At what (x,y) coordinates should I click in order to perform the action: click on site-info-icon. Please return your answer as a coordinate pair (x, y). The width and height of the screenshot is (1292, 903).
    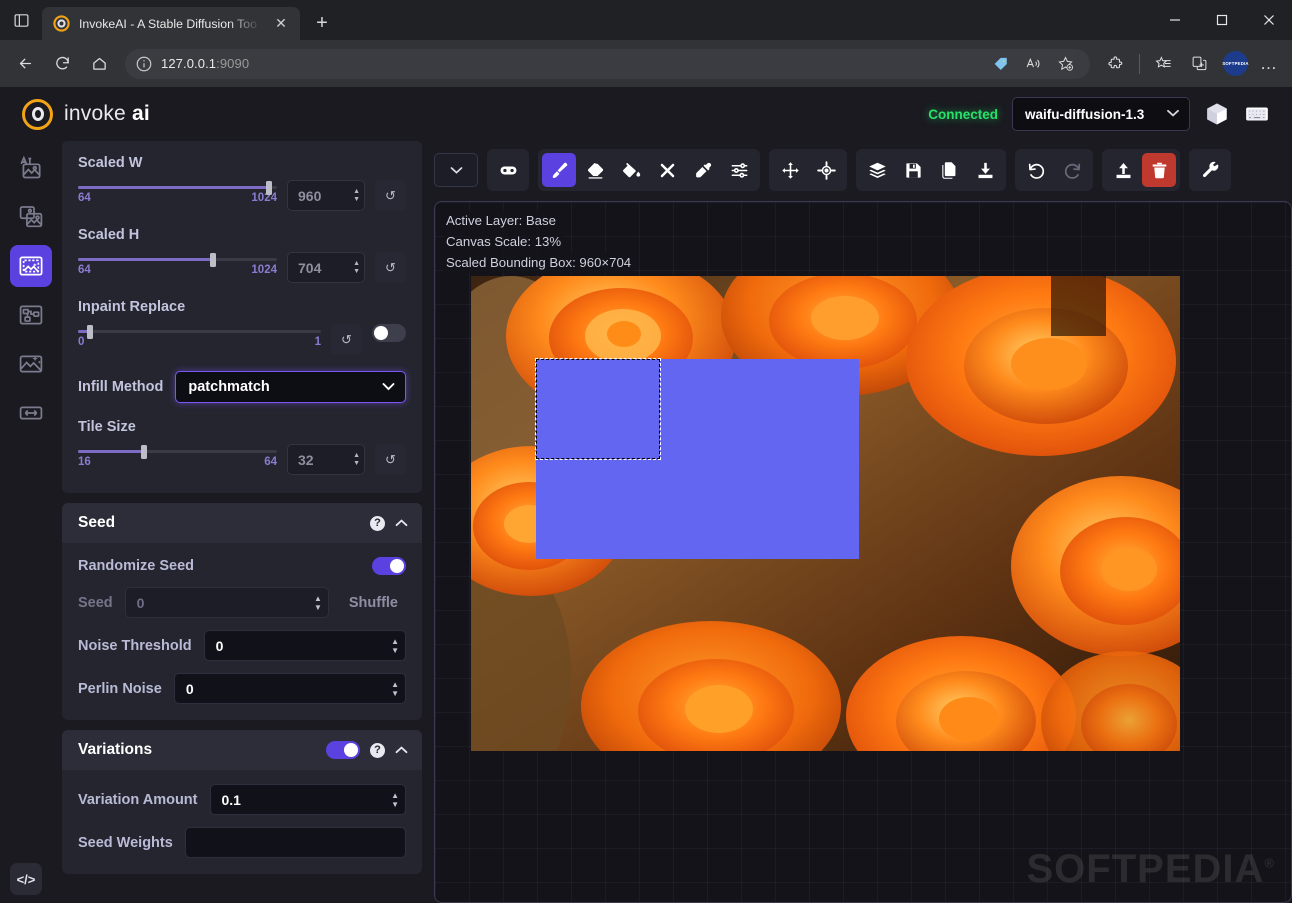
    Looking at the image, I should click on (144, 64).